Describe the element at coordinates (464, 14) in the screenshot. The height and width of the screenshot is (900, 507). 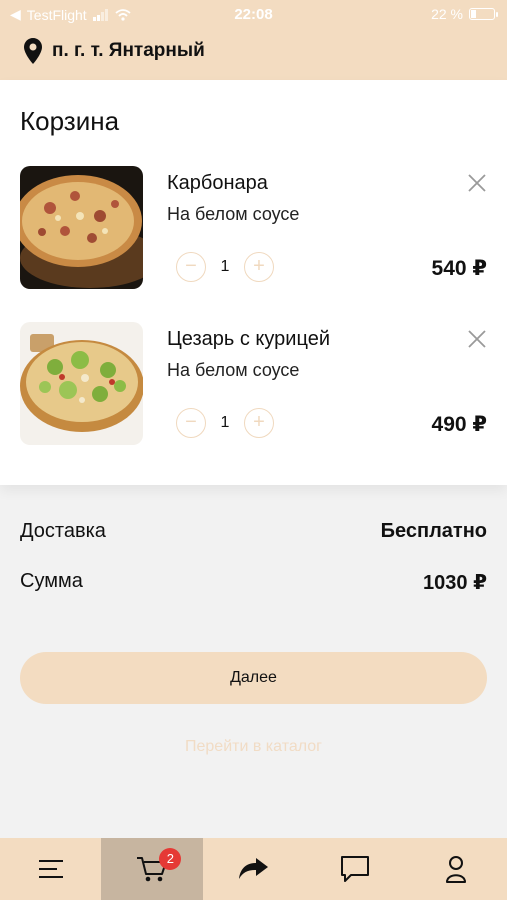
I see `status-right: 22 %` at that location.